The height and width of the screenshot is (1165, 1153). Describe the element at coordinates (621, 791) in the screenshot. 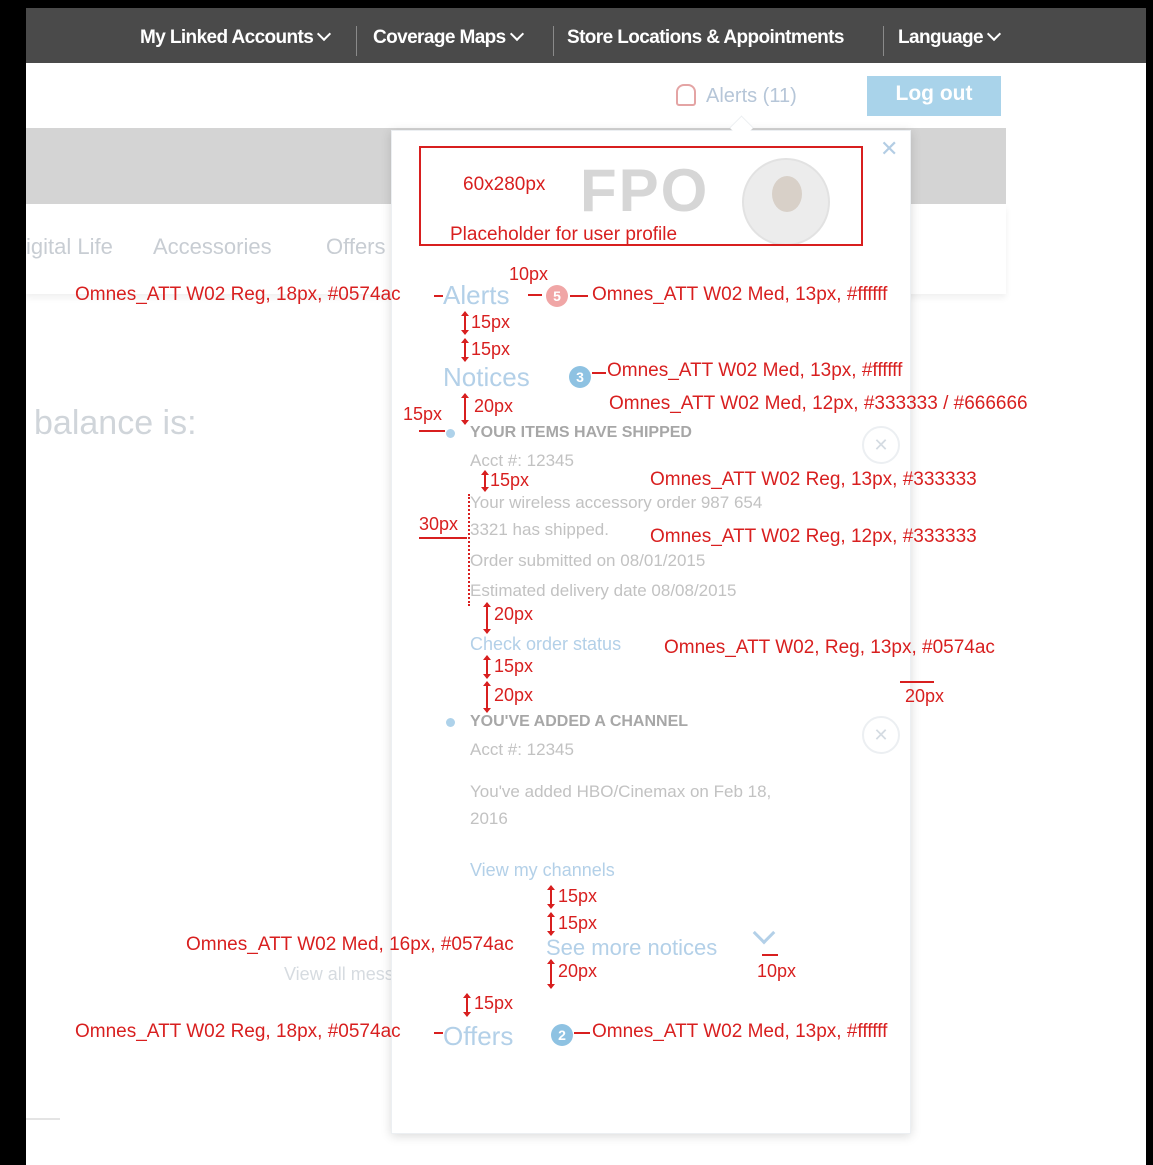

I see `notice-body: You've added HBO/Cinemax on Feb 18,` at that location.